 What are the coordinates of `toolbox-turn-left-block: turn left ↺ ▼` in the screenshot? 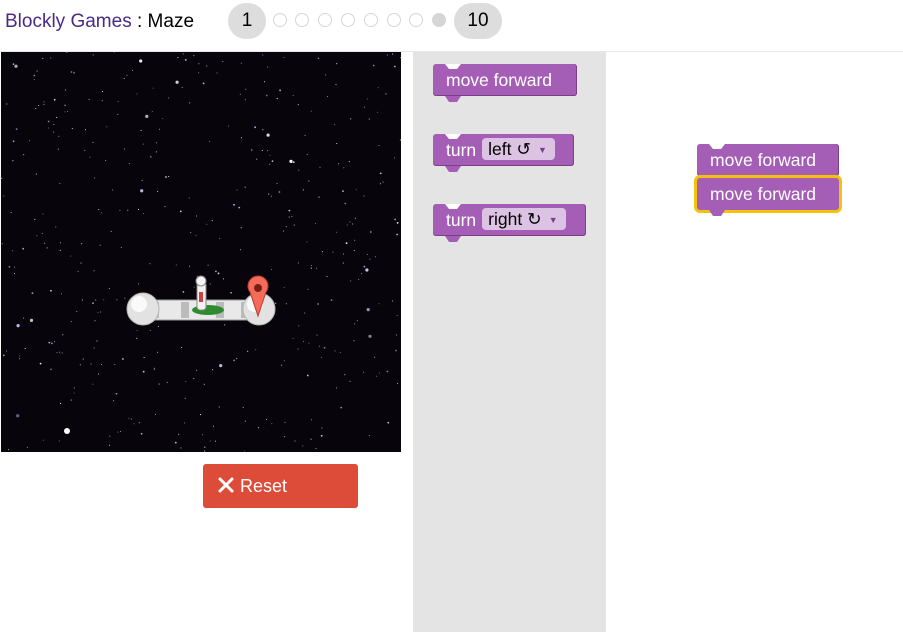 It's located at (503, 153).